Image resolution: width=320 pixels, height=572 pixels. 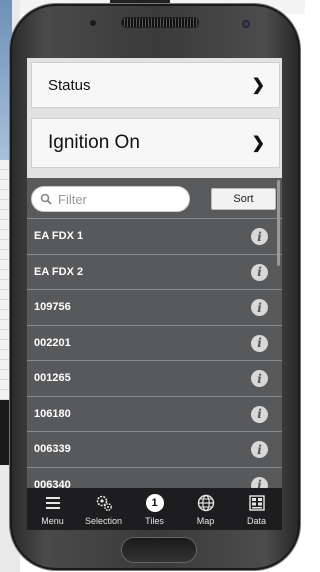 I want to click on home-button, so click(x=159, y=550).